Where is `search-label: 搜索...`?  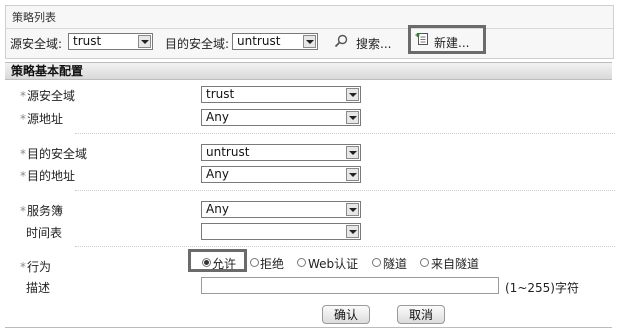 search-label: 搜索... is located at coordinates (374, 44).